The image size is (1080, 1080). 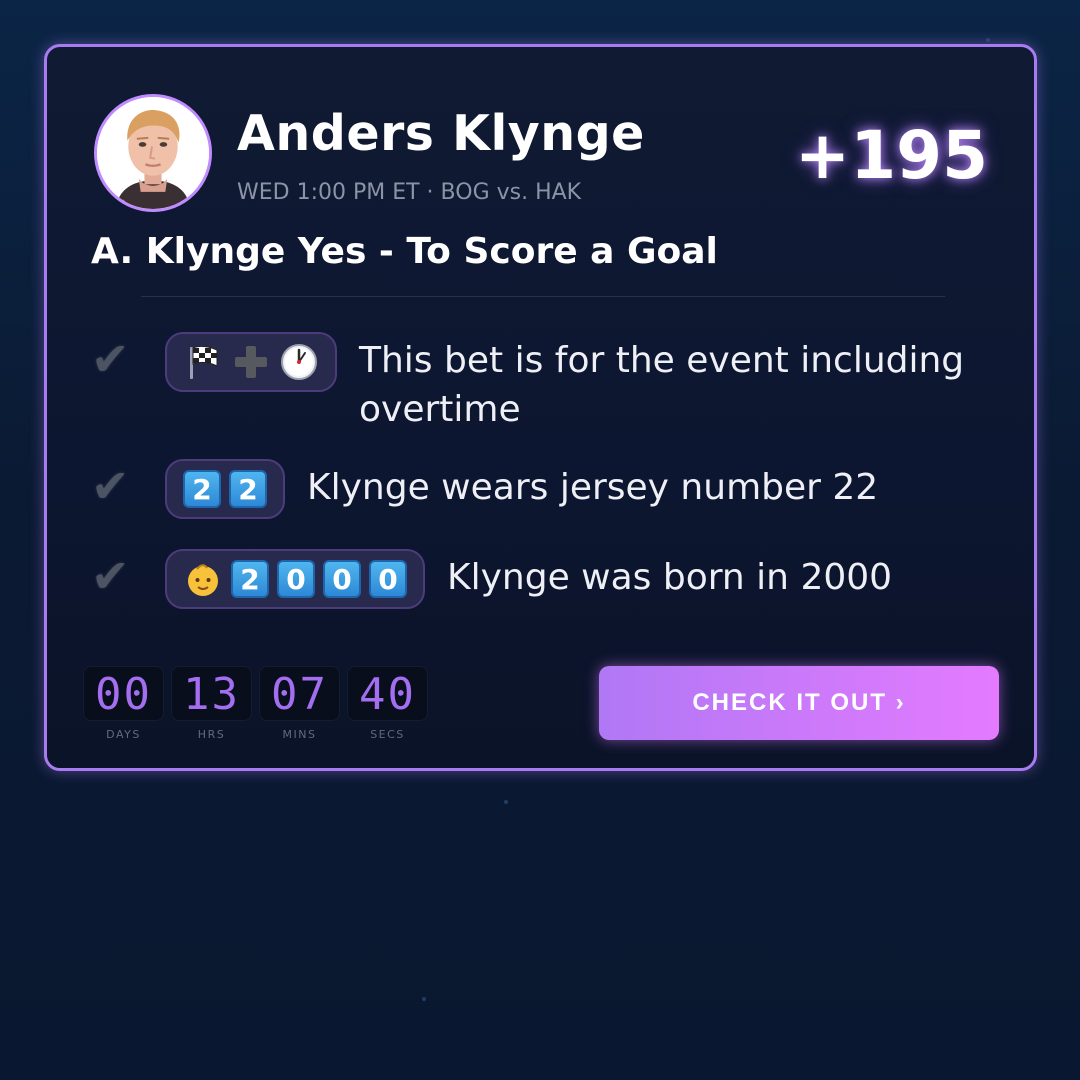 What do you see at coordinates (891, 155) in the screenshot?
I see `odds-value: +195` at bounding box center [891, 155].